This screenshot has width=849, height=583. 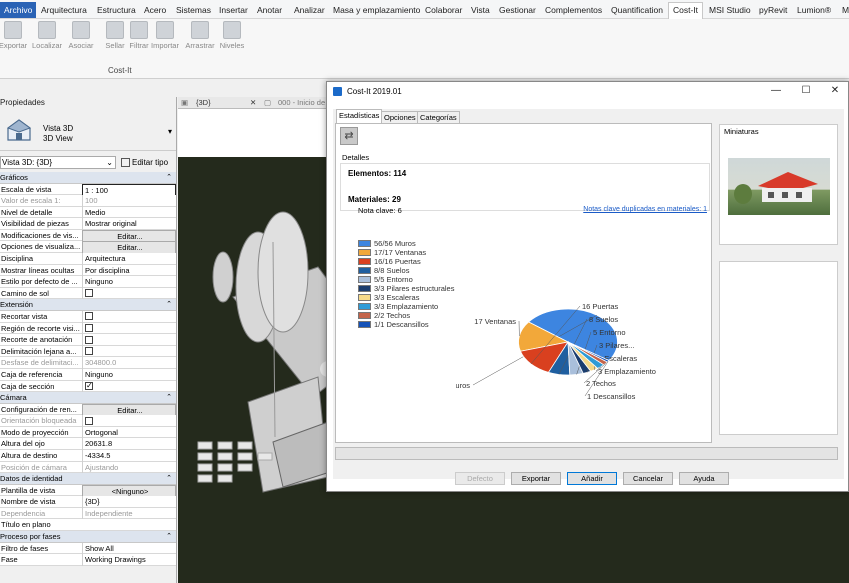 What do you see at coordinates (480, 10) in the screenshot?
I see `ribbon-tab-vista: Vista` at bounding box center [480, 10].